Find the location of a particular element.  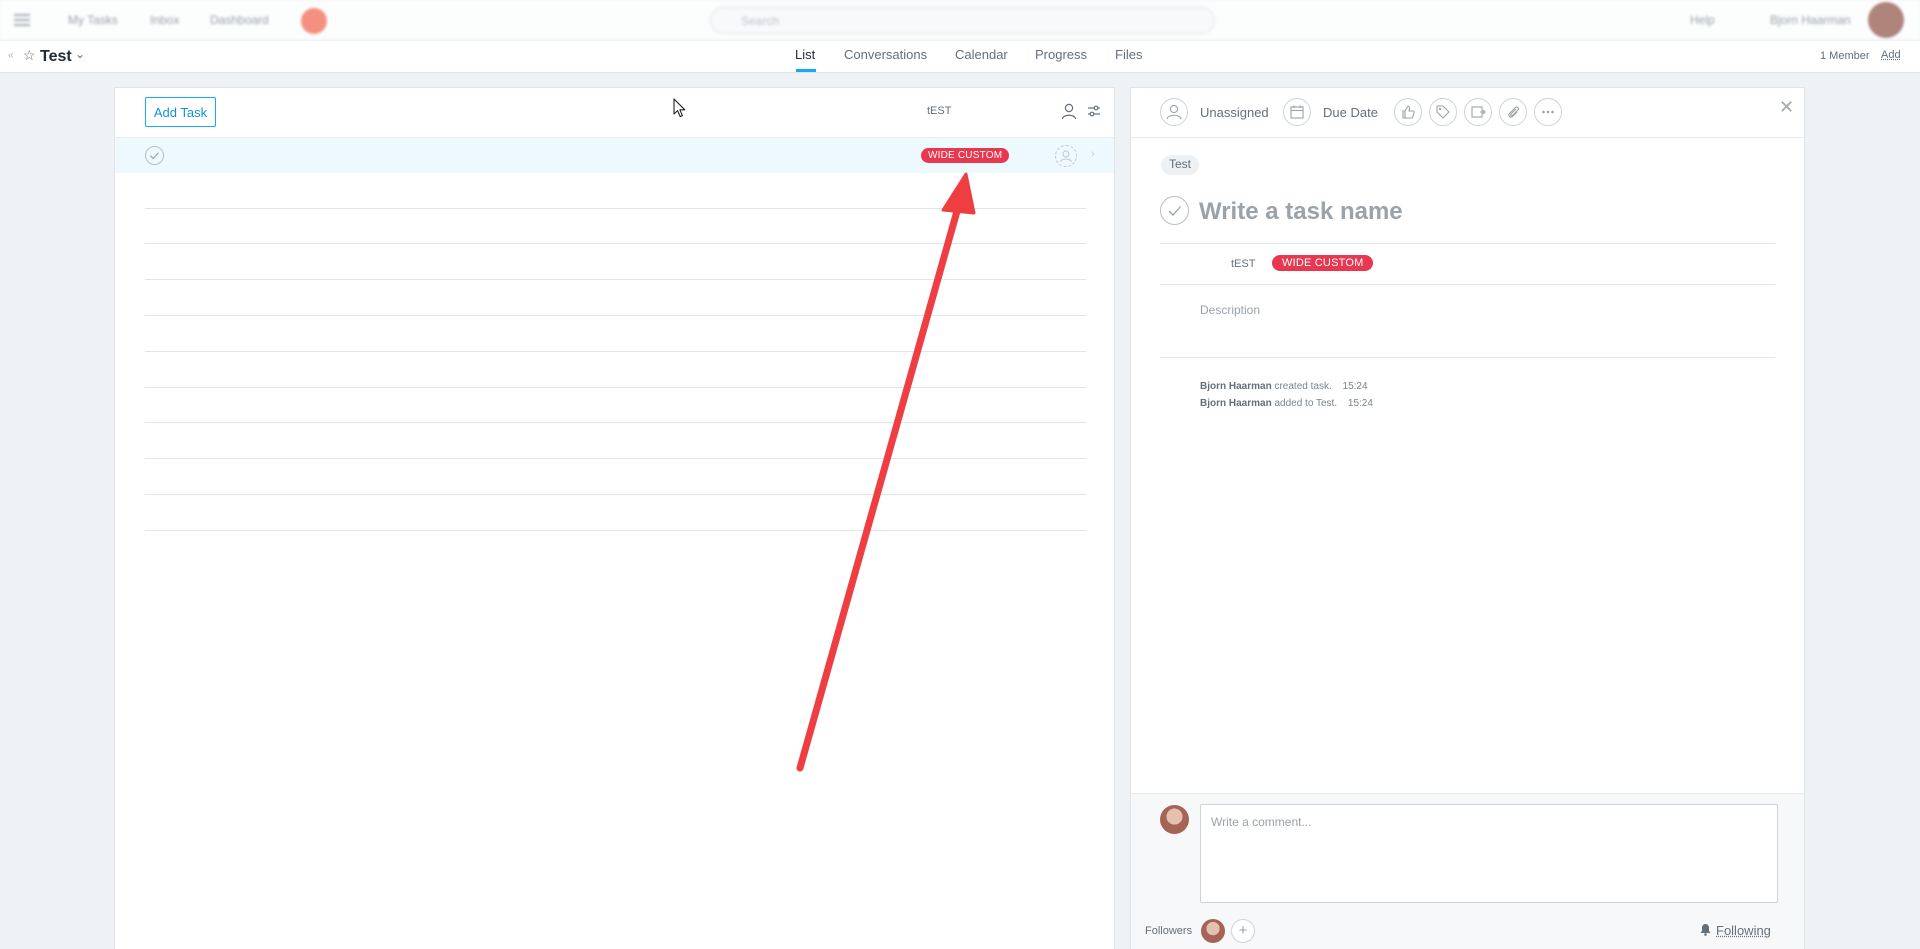

close-icon: ✕ is located at coordinates (1786, 107).